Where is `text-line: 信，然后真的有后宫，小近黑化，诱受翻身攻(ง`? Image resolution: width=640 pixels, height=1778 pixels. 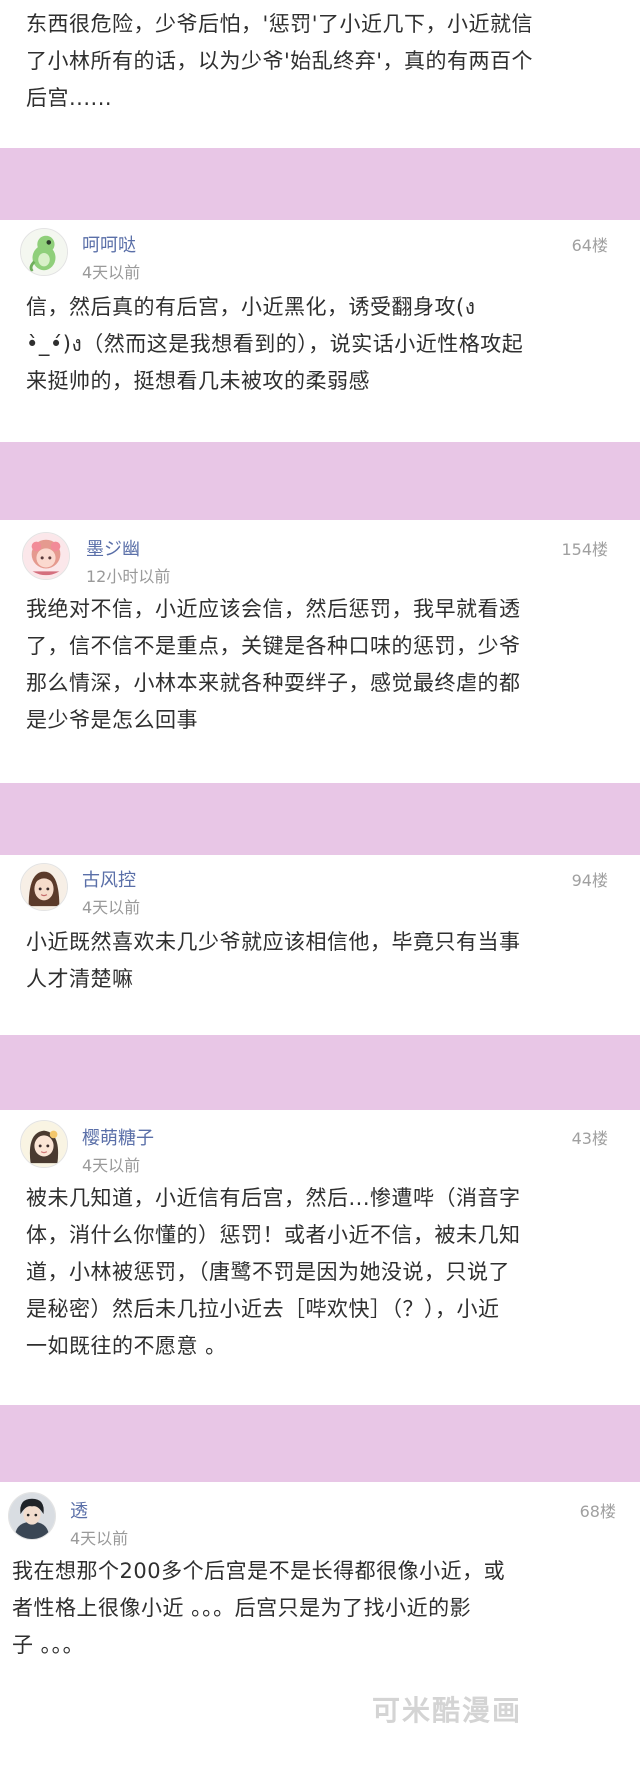 text-line: 信，然后真的有后宫，小近黑化，诱受翻身攻(ง is located at coordinates (251, 307).